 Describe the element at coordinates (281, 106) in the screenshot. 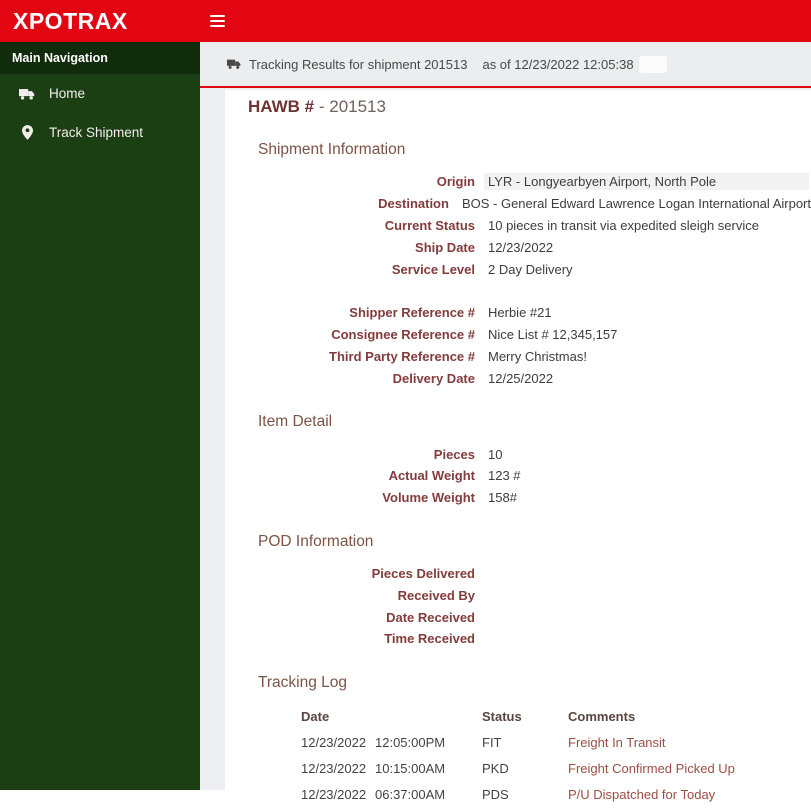

I see `hawb-label: HAWB #` at that location.